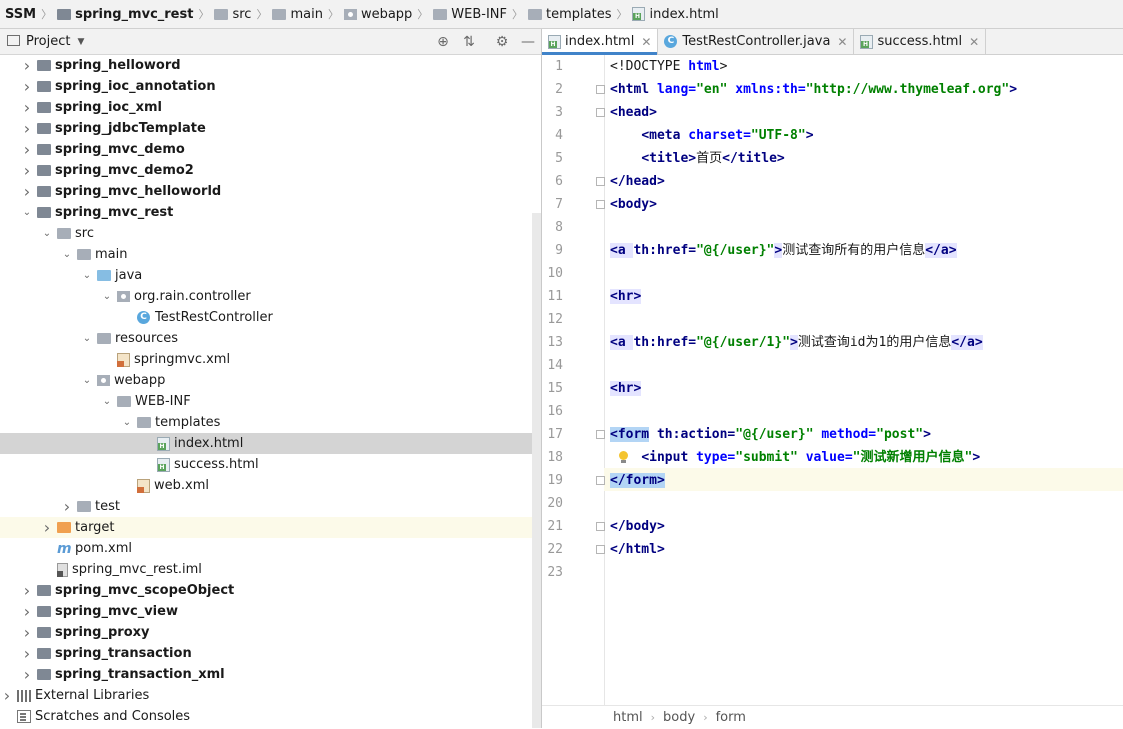  I want to click on tree-item: › test, so click(270, 506).